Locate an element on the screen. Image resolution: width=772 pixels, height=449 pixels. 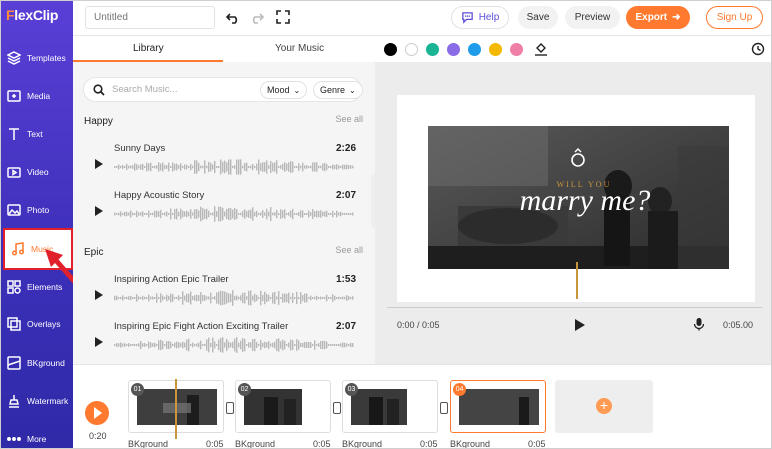
sidebar-item-media: Media is located at coordinates (37, 96).